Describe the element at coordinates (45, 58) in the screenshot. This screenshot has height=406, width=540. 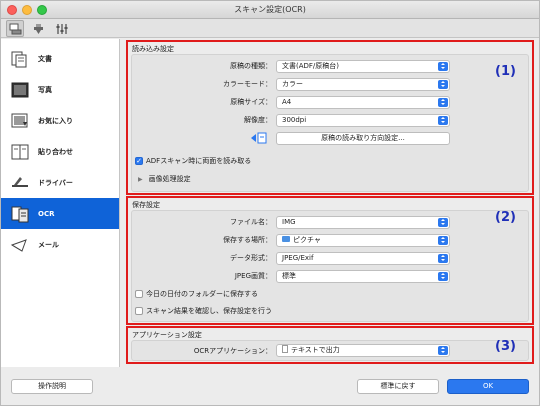
I see `sidebar-item-label: 文書` at that location.